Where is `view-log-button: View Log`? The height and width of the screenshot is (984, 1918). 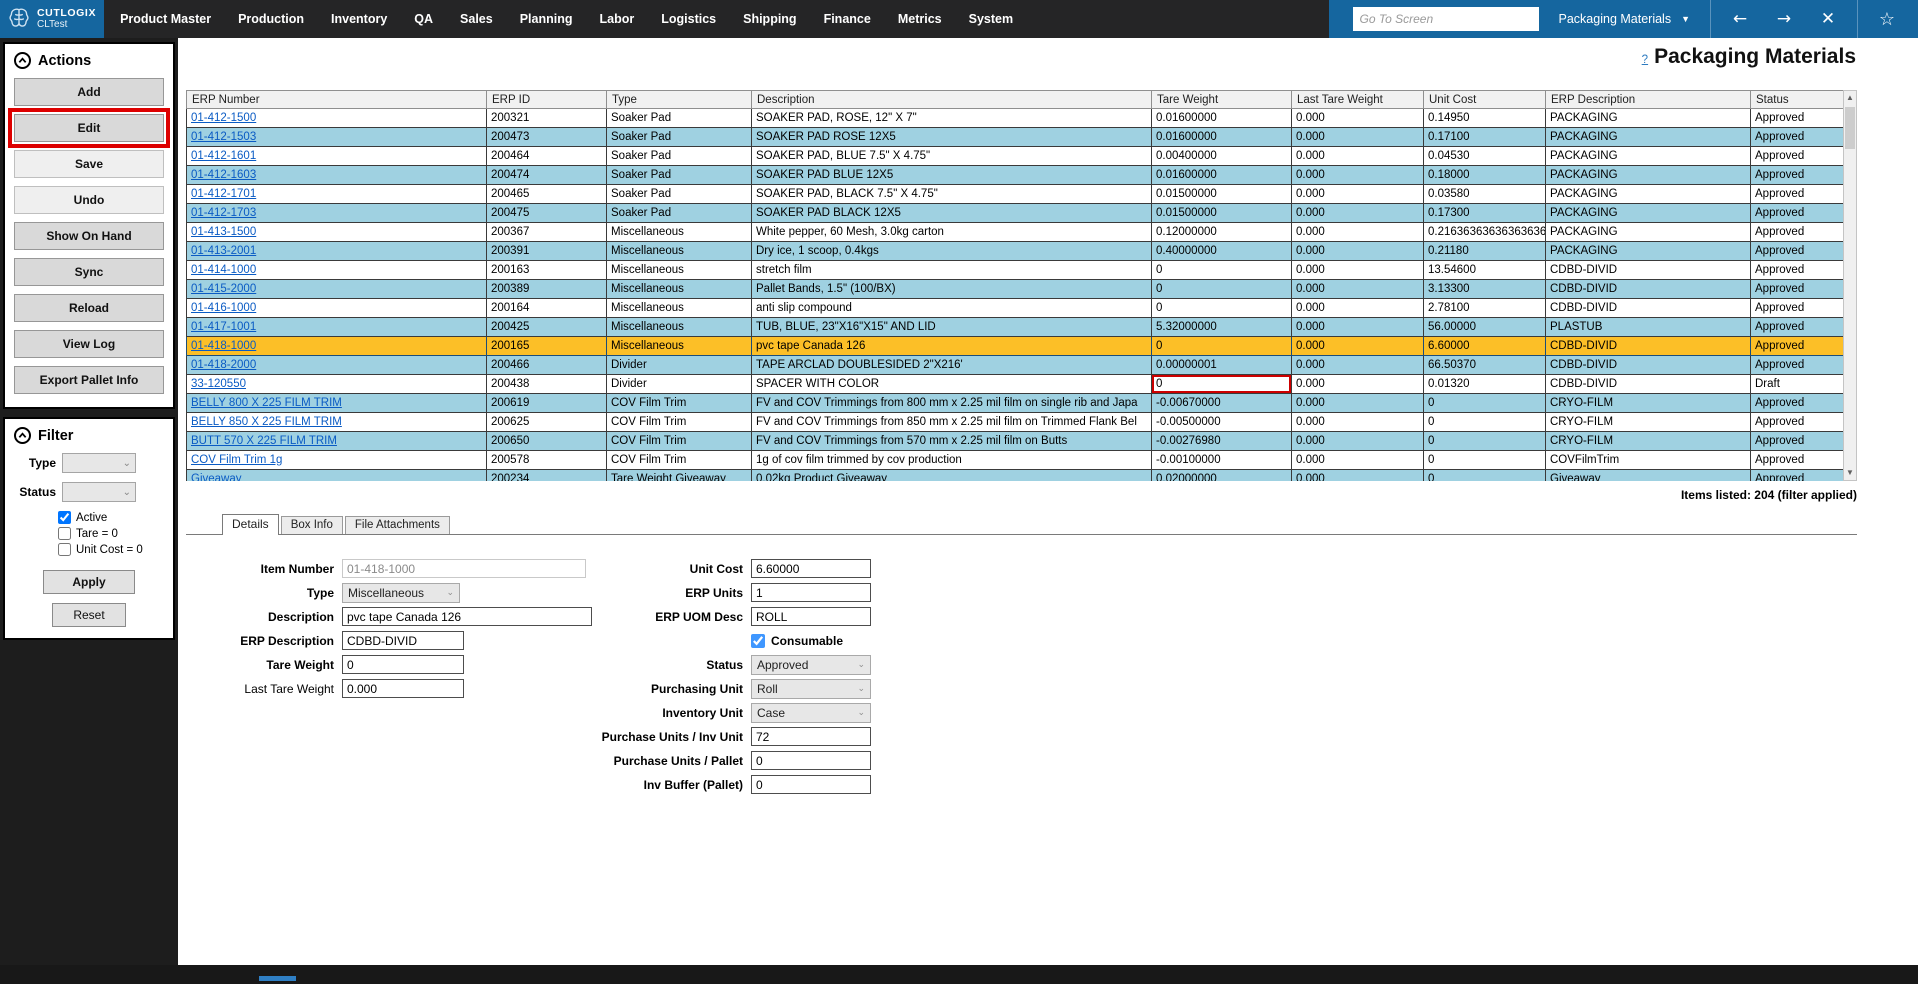 view-log-button: View Log is located at coordinates (89, 344).